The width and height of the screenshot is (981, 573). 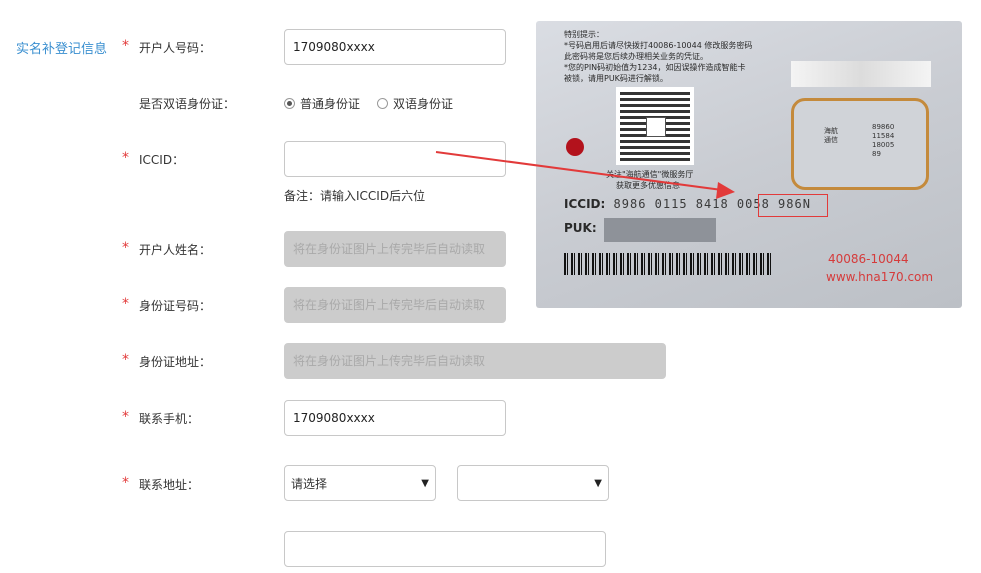 What do you see at coordinates (395, 249) in the screenshot?
I see `owner-name-input` at bounding box center [395, 249].